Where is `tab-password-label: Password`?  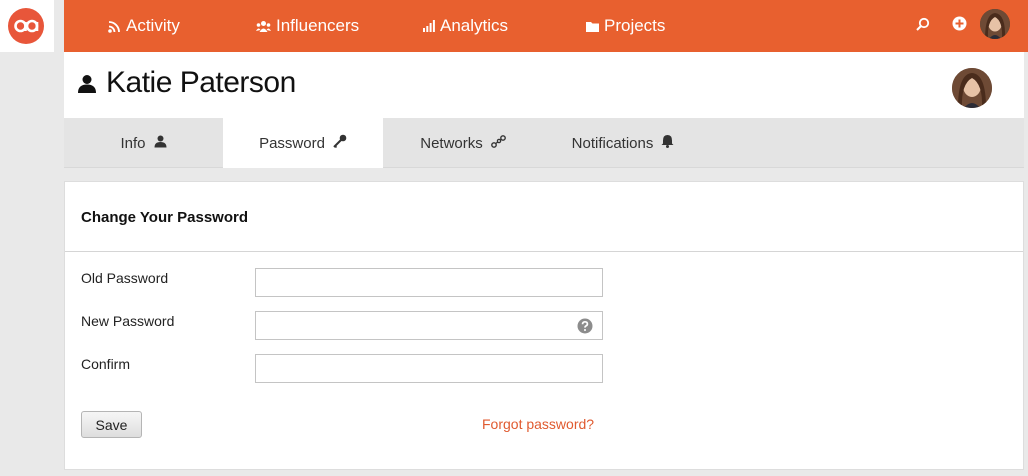 tab-password-label: Password is located at coordinates (292, 143).